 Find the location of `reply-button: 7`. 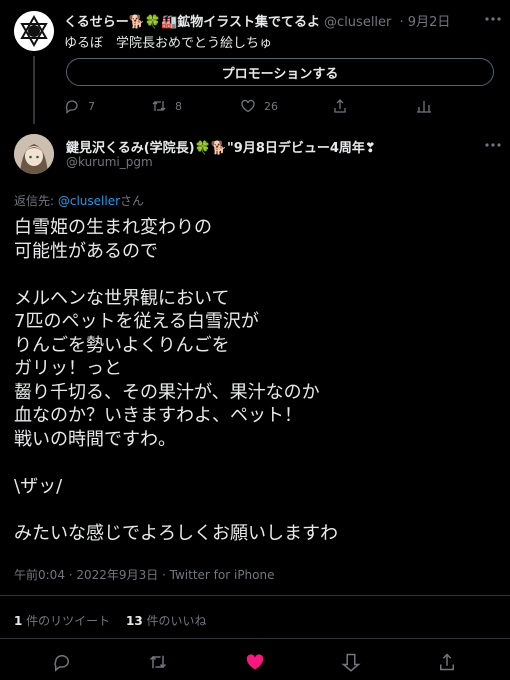

reply-button: 7 is located at coordinates (79, 106).